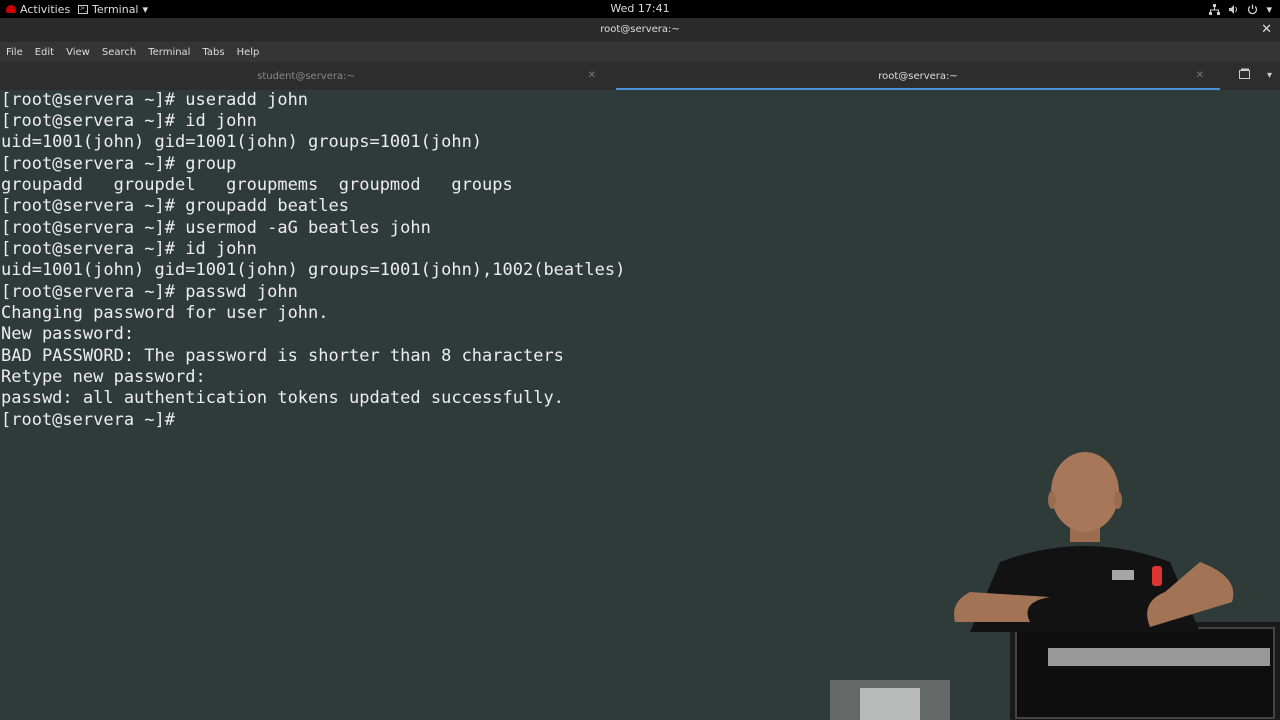 Image resolution: width=1280 pixels, height=720 pixels. I want to click on tab-bar: student@servera:~ ✕ root@servera:~ ✕ ▾, so click(640, 76).